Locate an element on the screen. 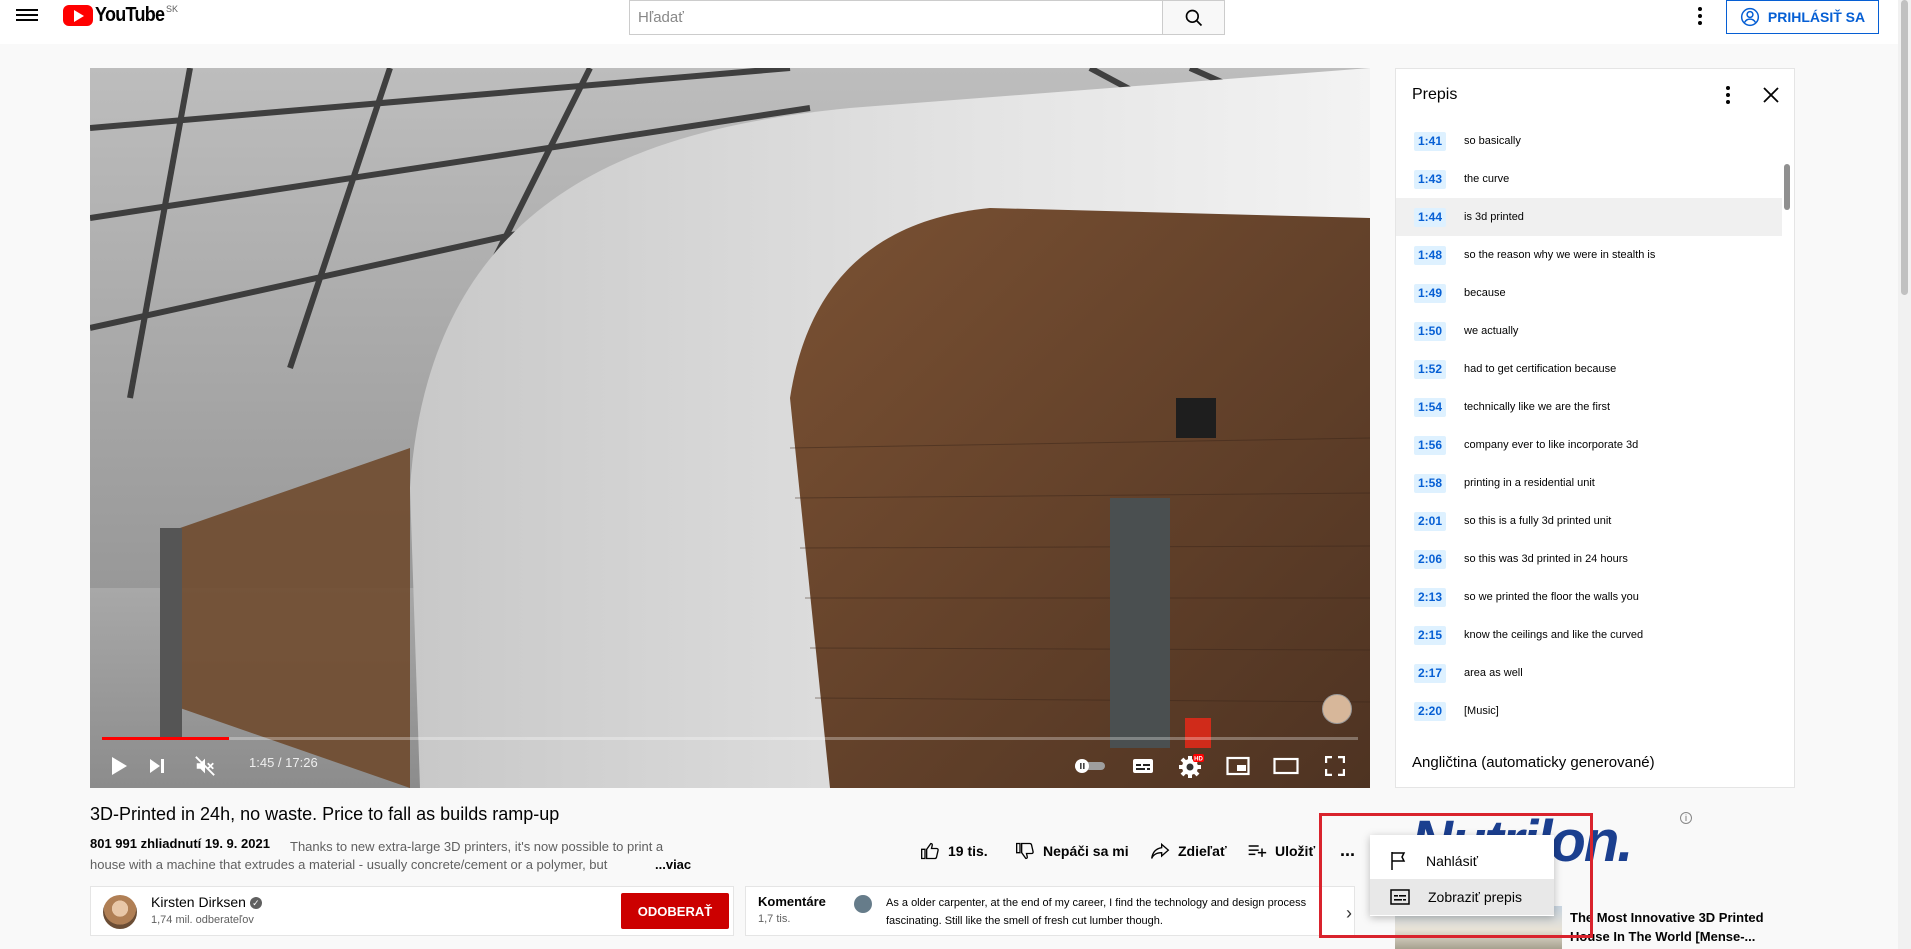 The image size is (1911, 949). time-display: 1:45 / 17:26 is located at coordinates (283, 762).